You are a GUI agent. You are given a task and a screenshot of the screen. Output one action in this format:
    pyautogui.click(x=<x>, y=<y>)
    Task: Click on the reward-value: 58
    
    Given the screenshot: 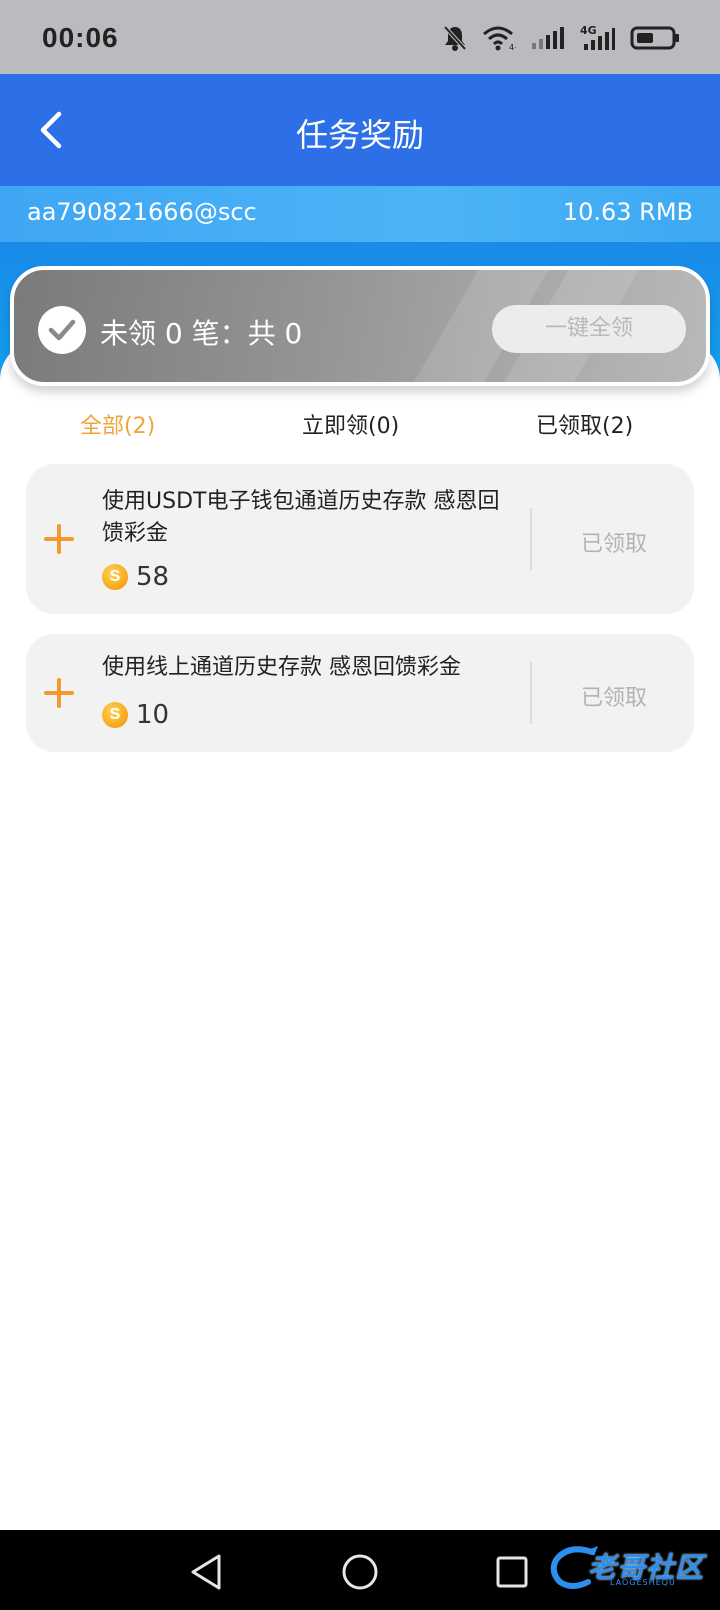 What is the action you would take?
    pyautogui.click(x=153, y=577)
    